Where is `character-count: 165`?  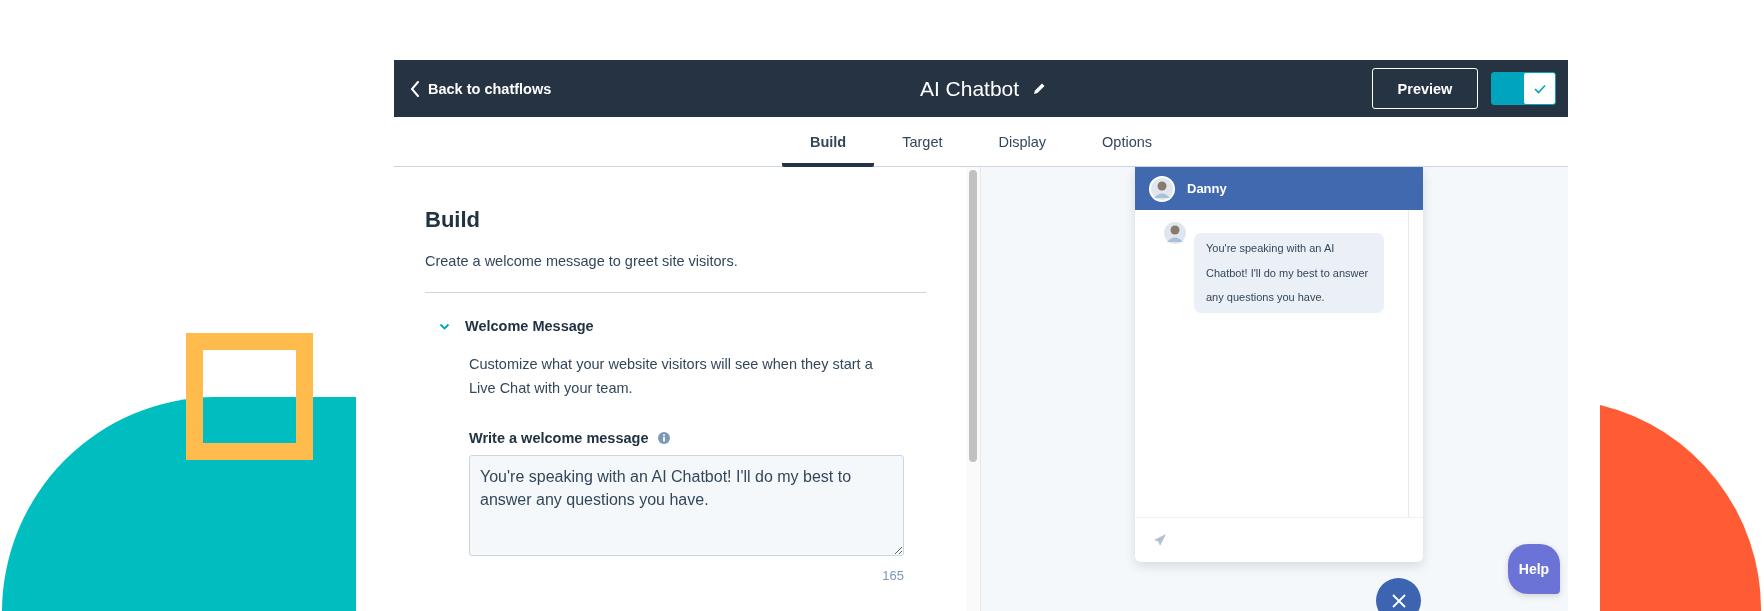
character-count: 165 is located at coordinates (893, 575).